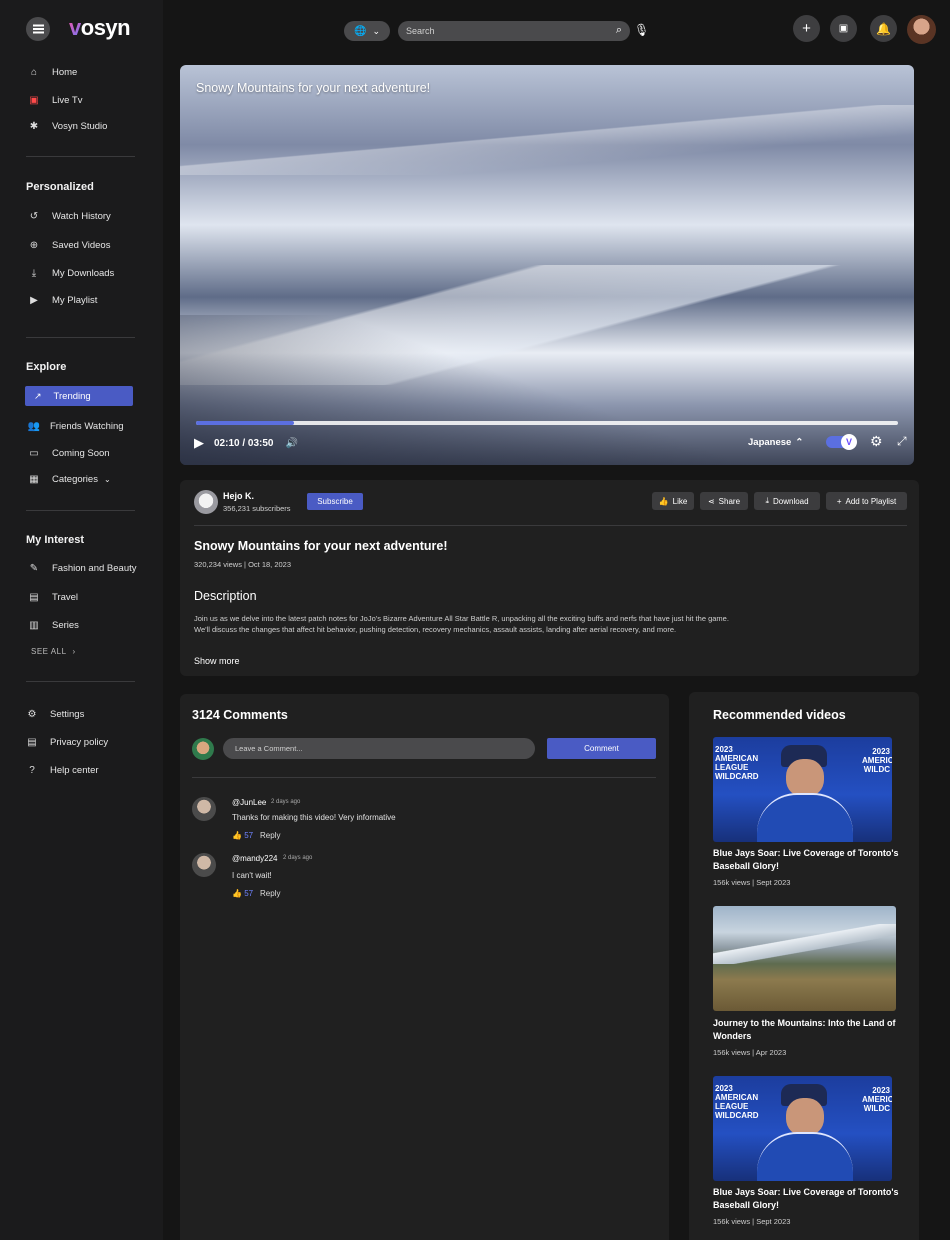 This screenshot has height=1240, width=950. What do you see at coordinates (34, 273) in the screenshot?
I see `download-icon: ⤓` at bounding box center [34, 273].